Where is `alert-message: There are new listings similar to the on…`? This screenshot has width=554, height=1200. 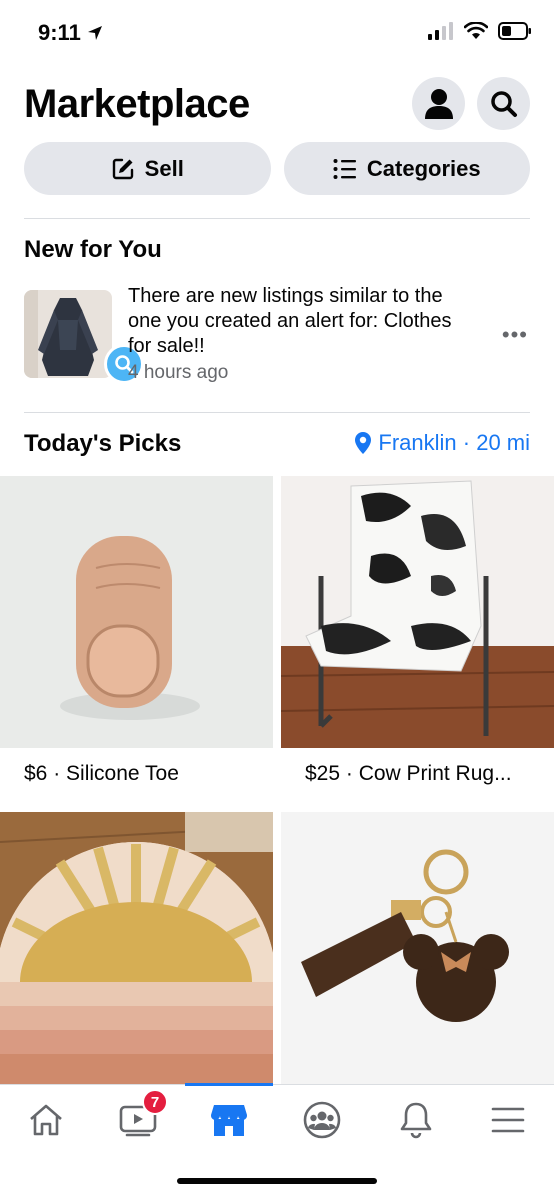
alert-message: There are new listings similar to the on… is located at coordinates (290, 321).